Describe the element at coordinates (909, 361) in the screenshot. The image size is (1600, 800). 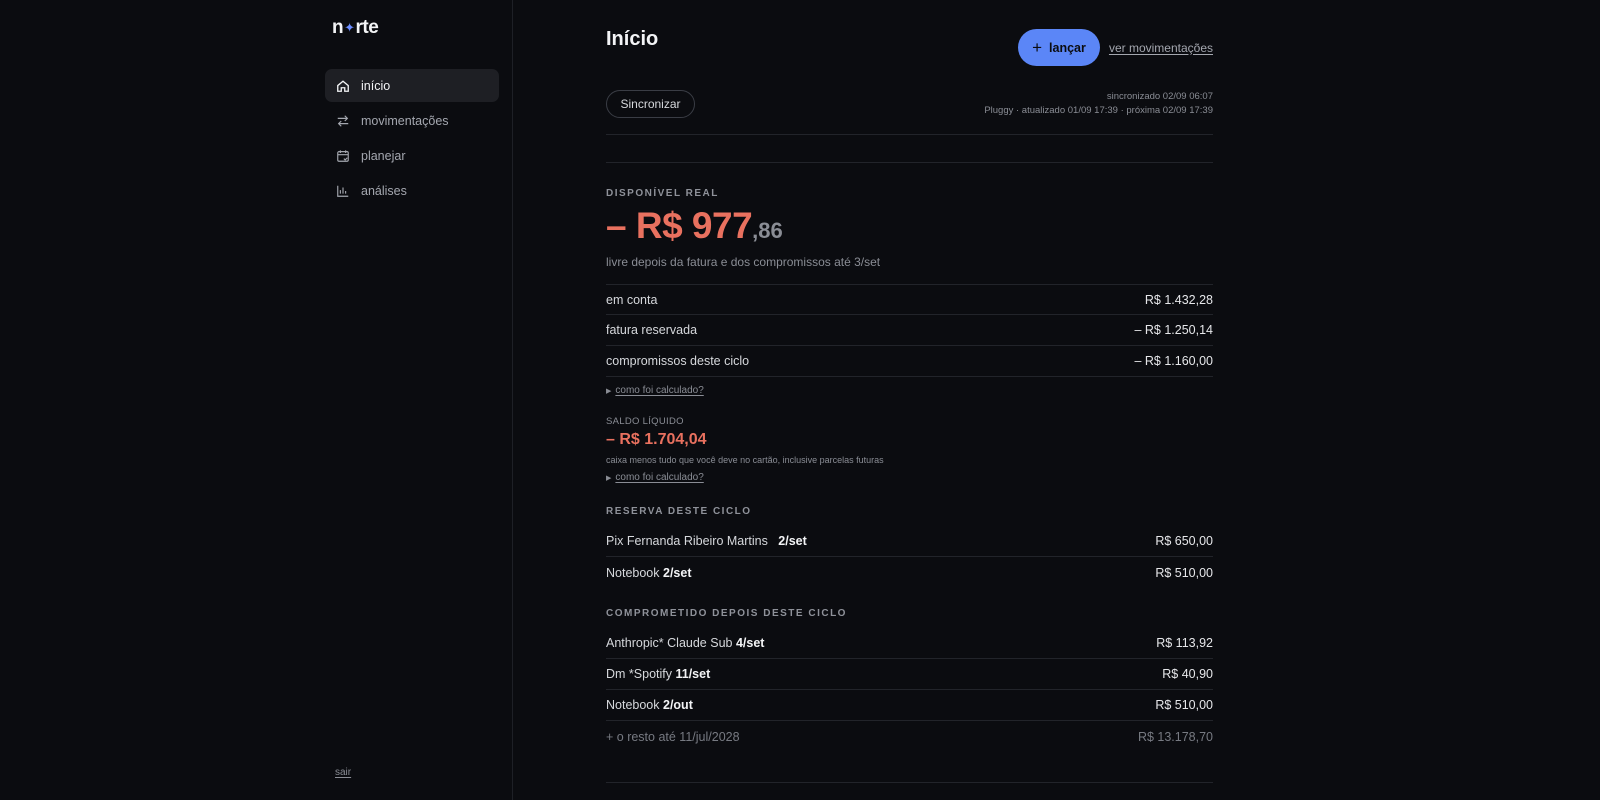
I see `breakdown-row: compromissos deste ciclo – R$ 1.160,00` at that location.